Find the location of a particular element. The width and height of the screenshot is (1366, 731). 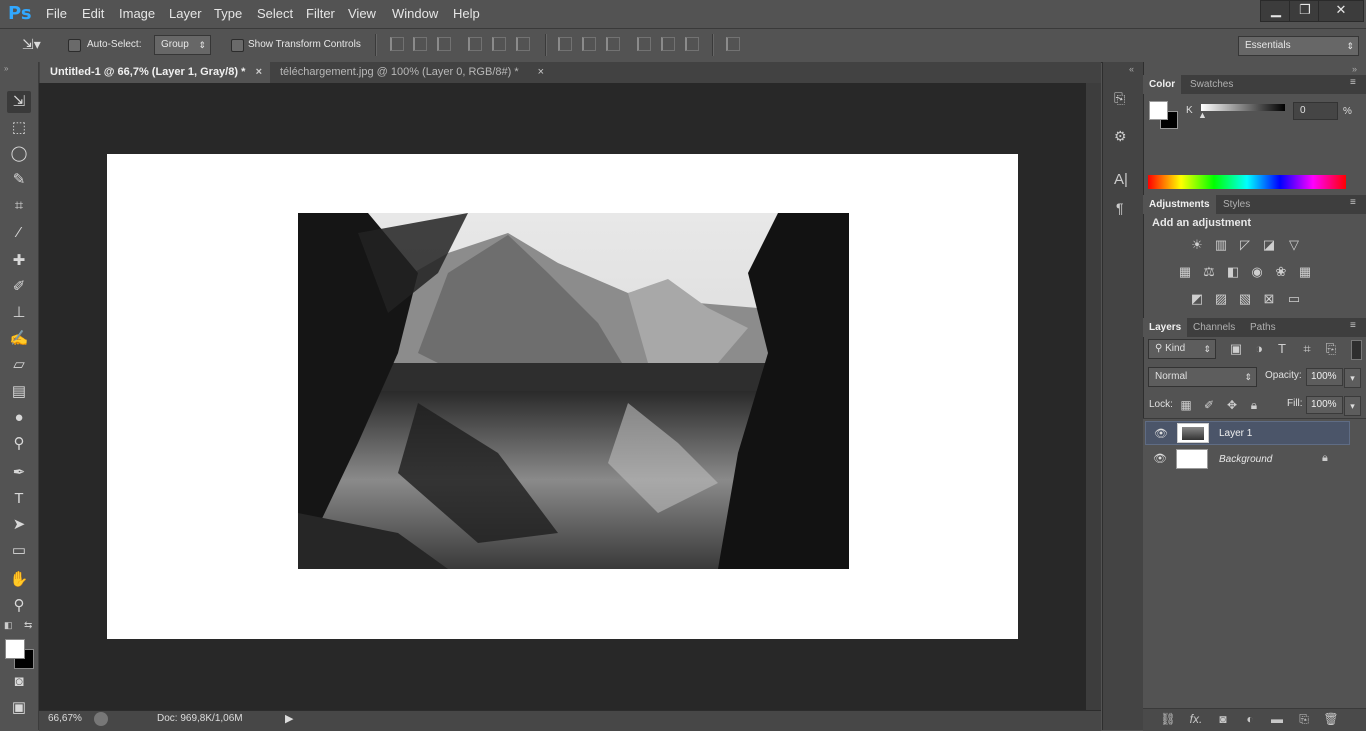

menu-view: View is located at coordinates (362, 13).